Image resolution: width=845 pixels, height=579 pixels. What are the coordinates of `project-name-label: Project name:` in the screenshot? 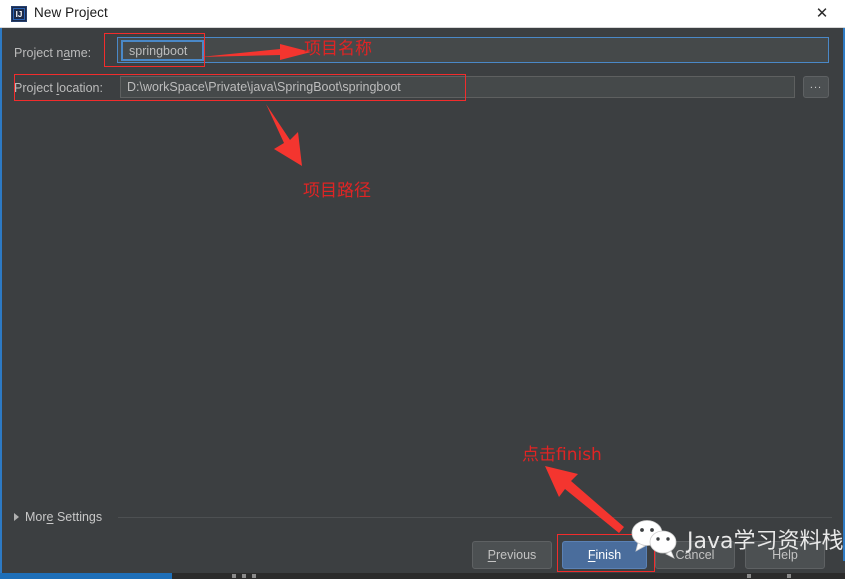 It's located at (53, 53).